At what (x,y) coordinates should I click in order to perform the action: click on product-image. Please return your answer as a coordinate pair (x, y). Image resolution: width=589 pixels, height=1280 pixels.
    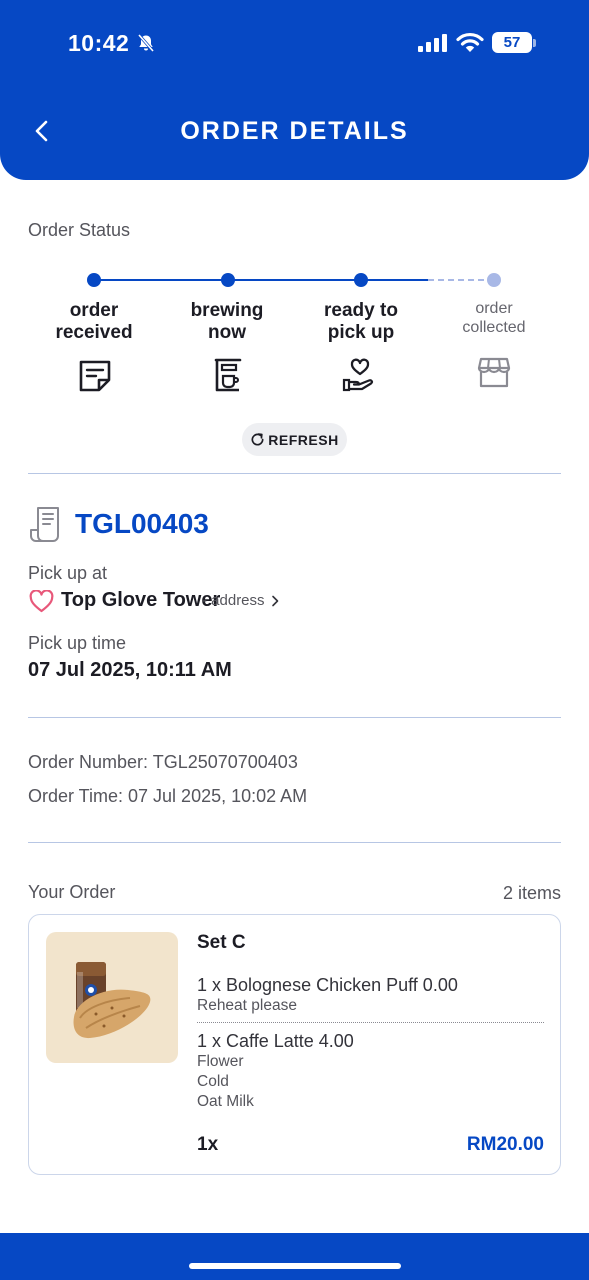
    Looking at the image, I should click on (112, 997).